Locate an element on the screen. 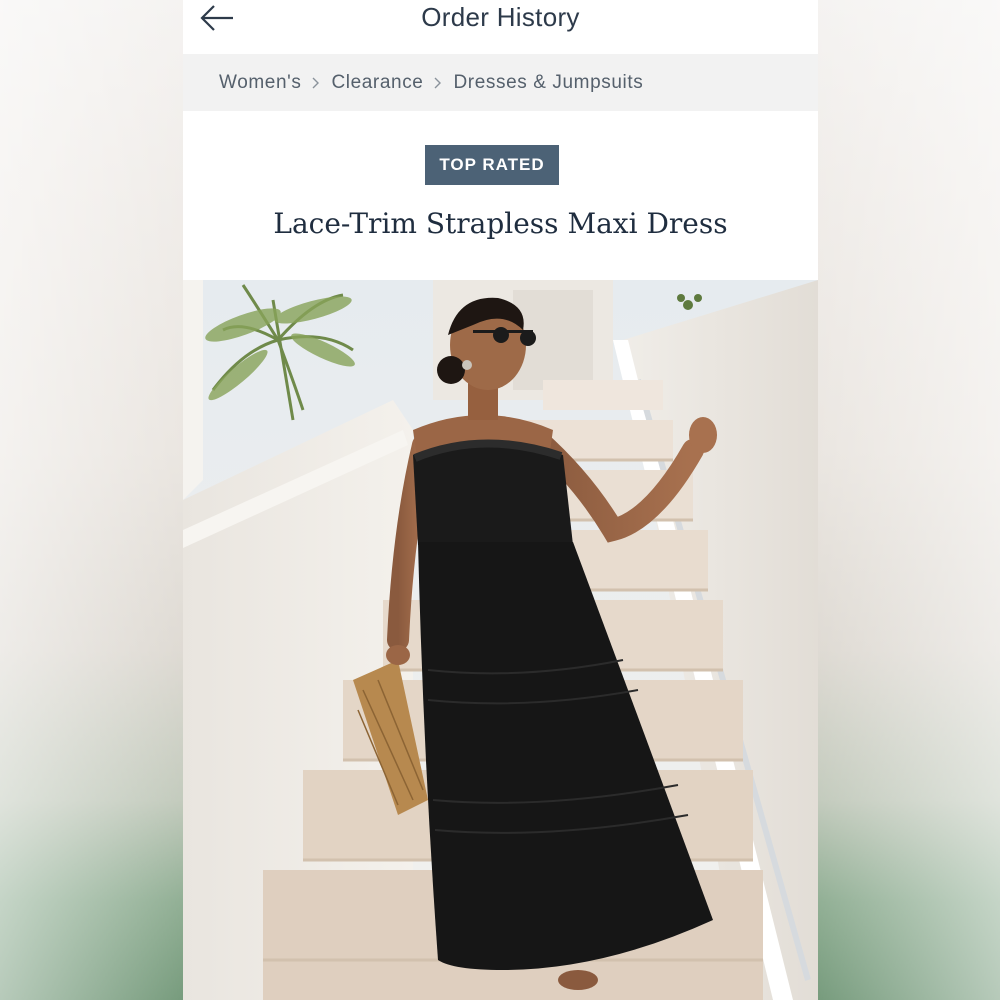 The width and height of the screenshot is (1000, 1000). page-title: Order History is located at coordinates (500, 17).